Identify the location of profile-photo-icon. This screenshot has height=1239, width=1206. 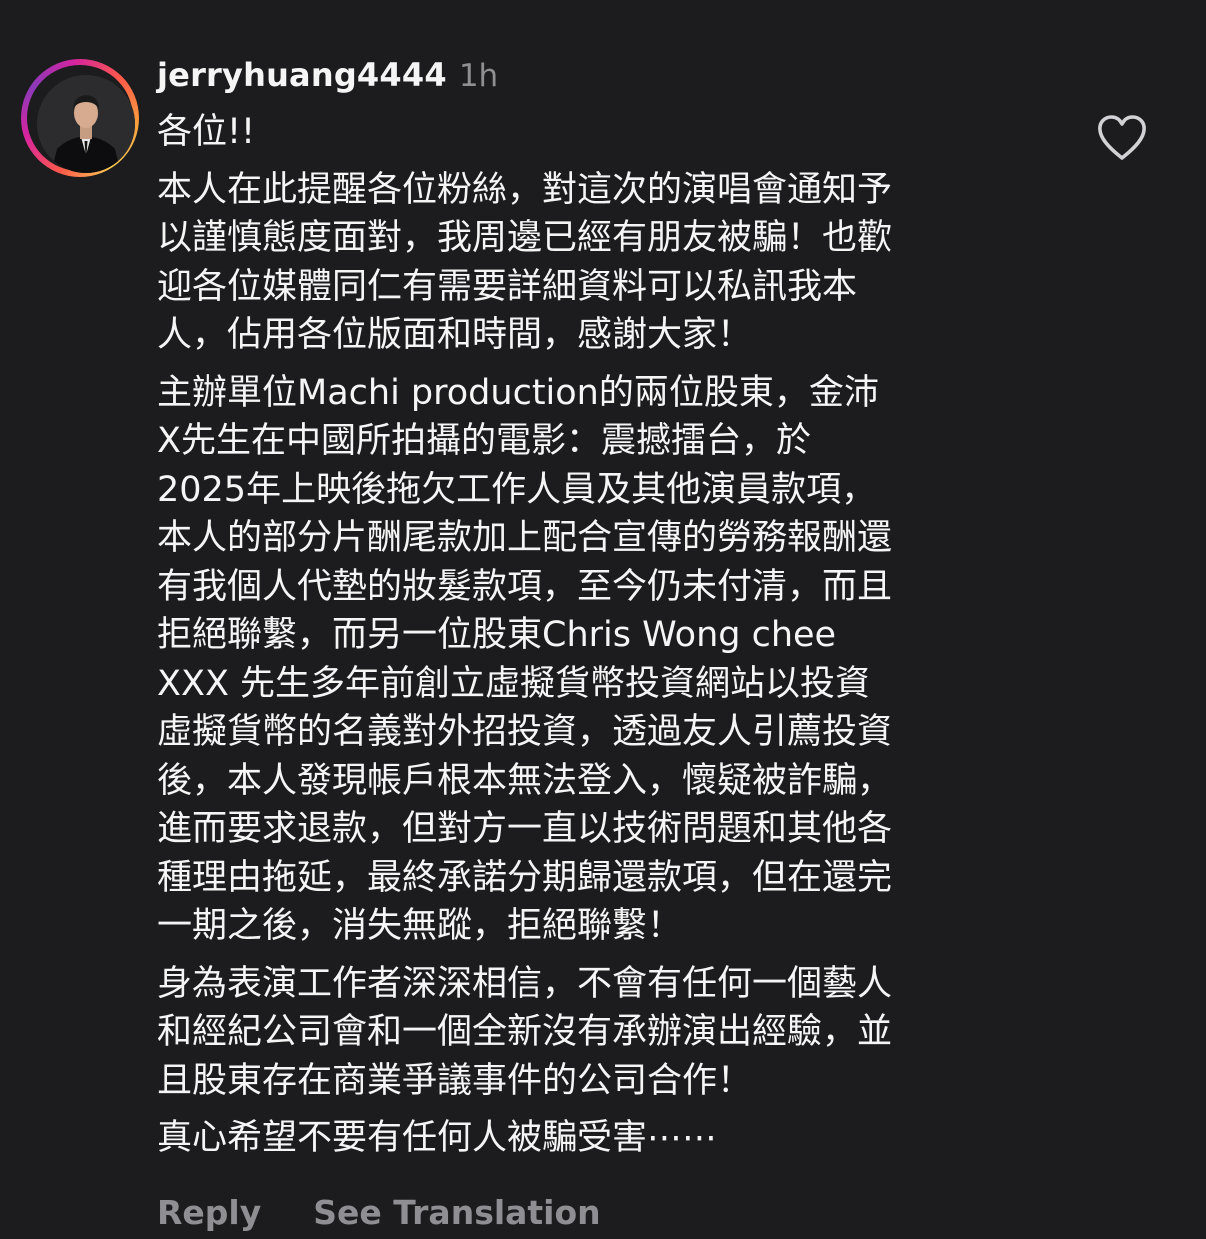
(86, 124).